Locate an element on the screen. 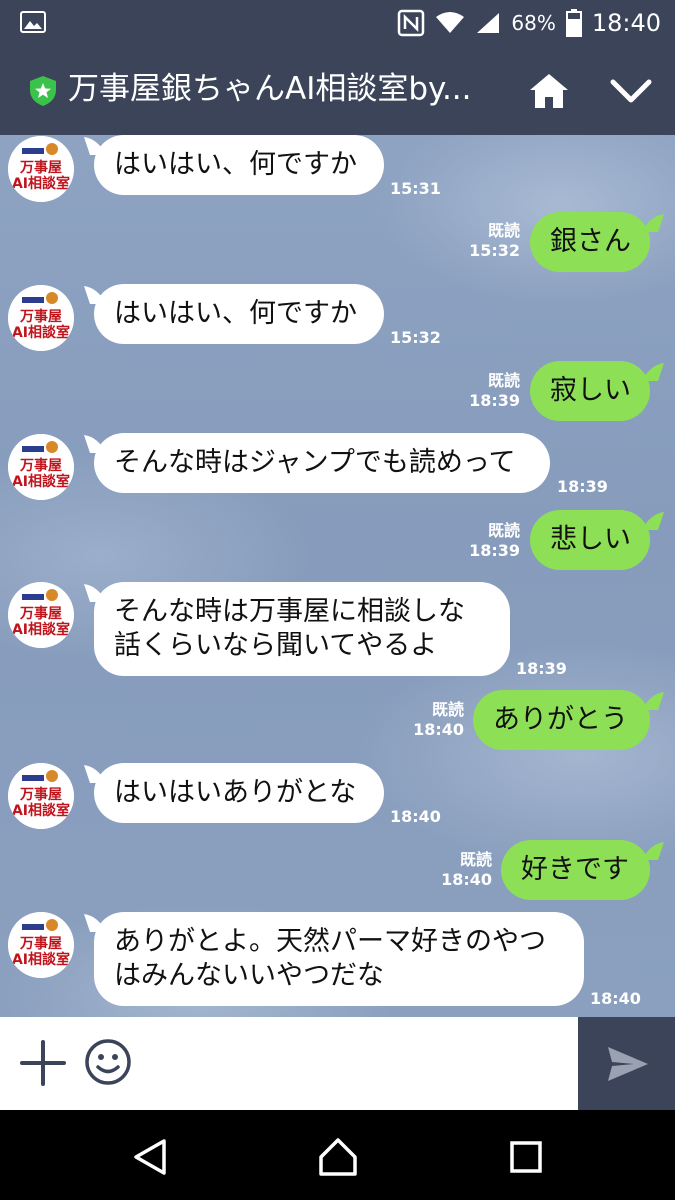 This screenshot has height=1200, width=675. system-nav-bar is located at coordinates (337, 1155).